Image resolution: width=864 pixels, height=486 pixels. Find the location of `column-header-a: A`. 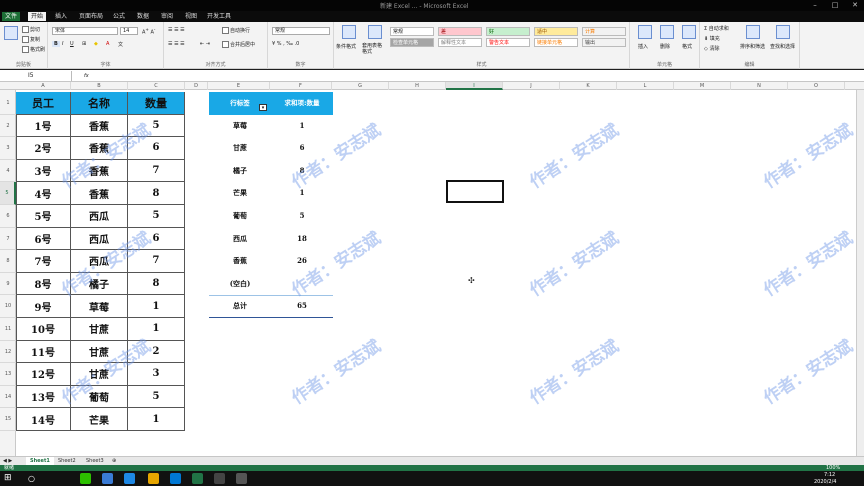

column-header-a: A is located at coordinates (43, 86).